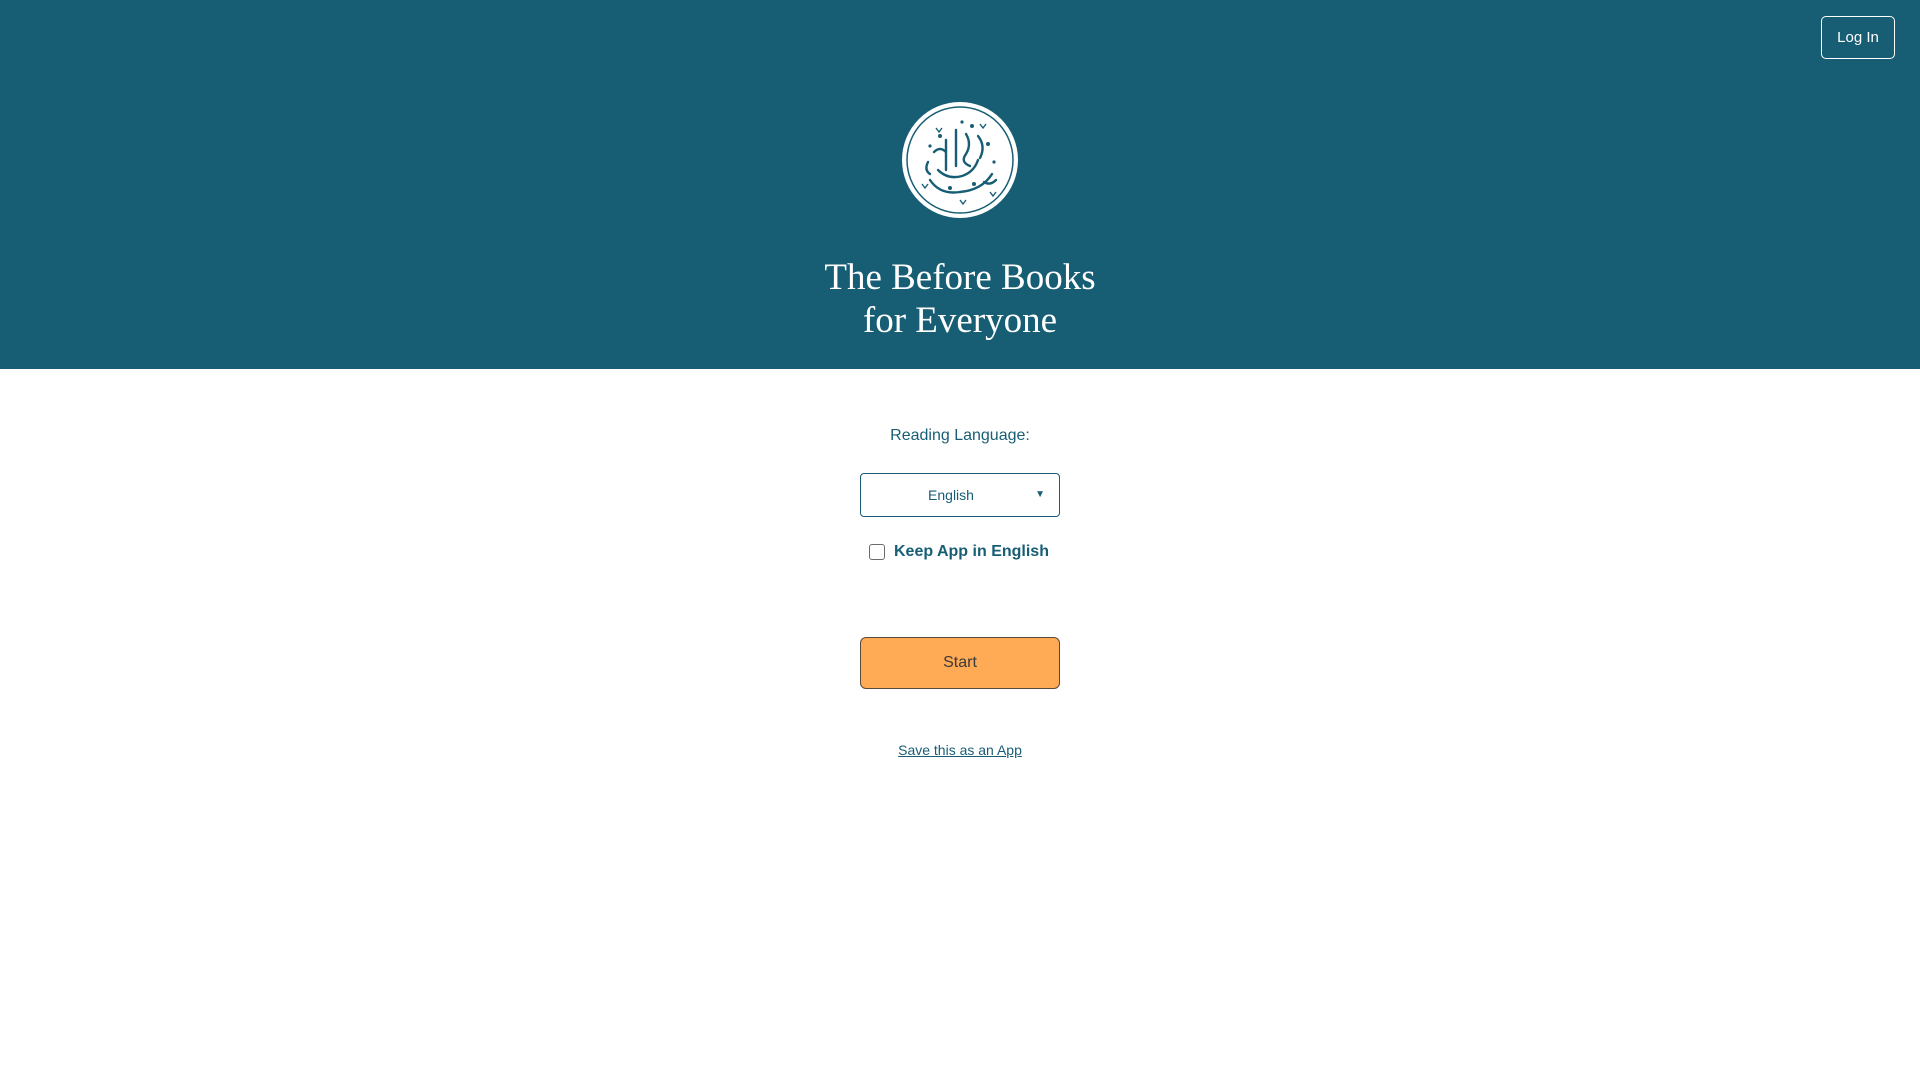 Image resolution: width=1920 pixels, height=1080 pixels. What do you see at coordinates (960, 299) in the screenshot?
I see `site-title: The Before Books for Everyone` at bounding box center [960, 299].